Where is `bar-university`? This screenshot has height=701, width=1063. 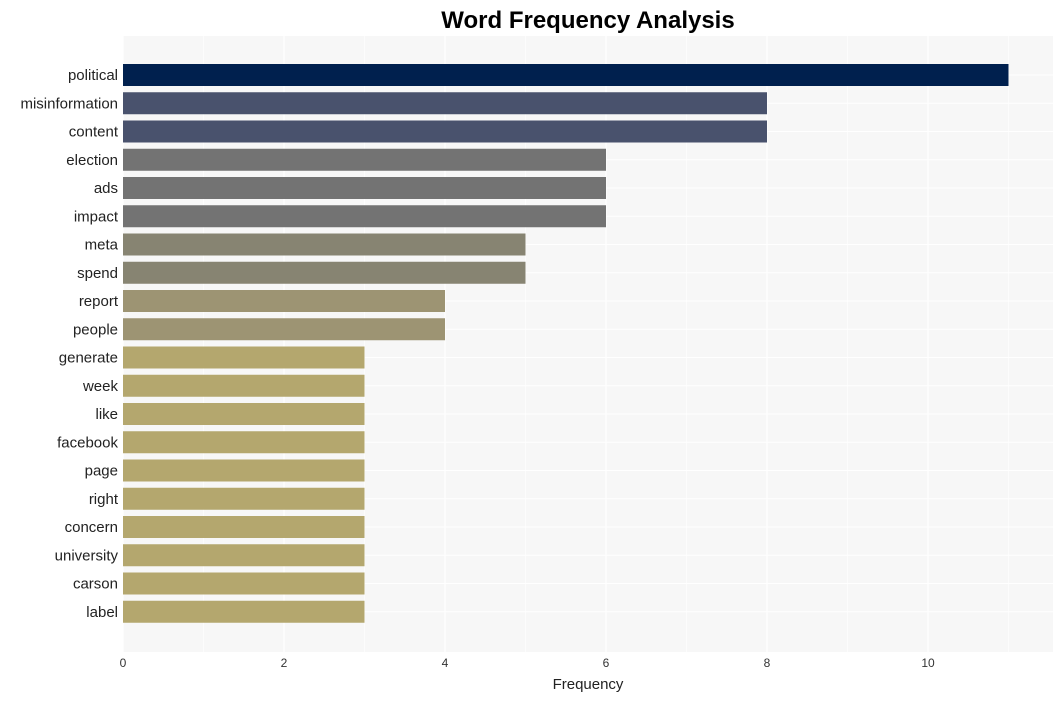
bar-university is located at coordinates (244, 555).